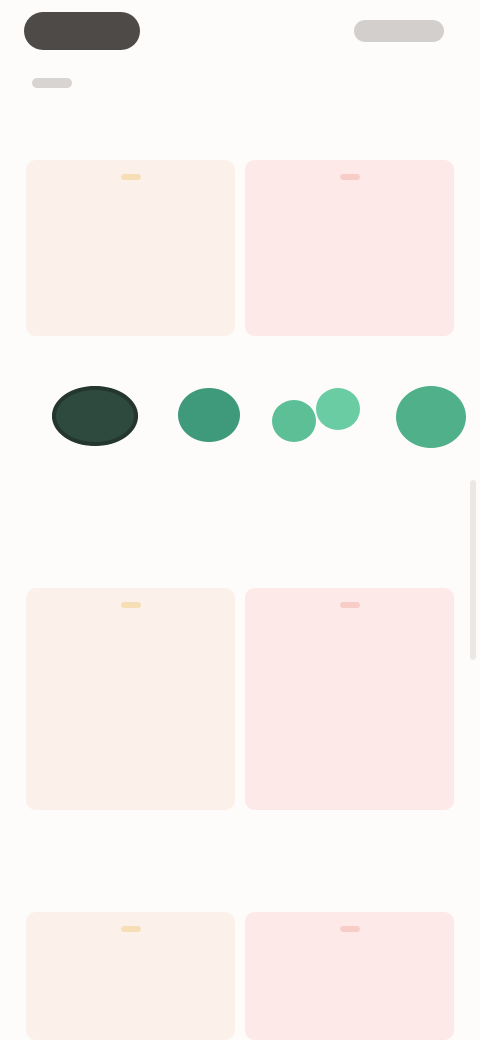 The image size is (480, 1040). Describe the element at coordinates (82, 31) in the screenshot. I see `primary-button` at that location.